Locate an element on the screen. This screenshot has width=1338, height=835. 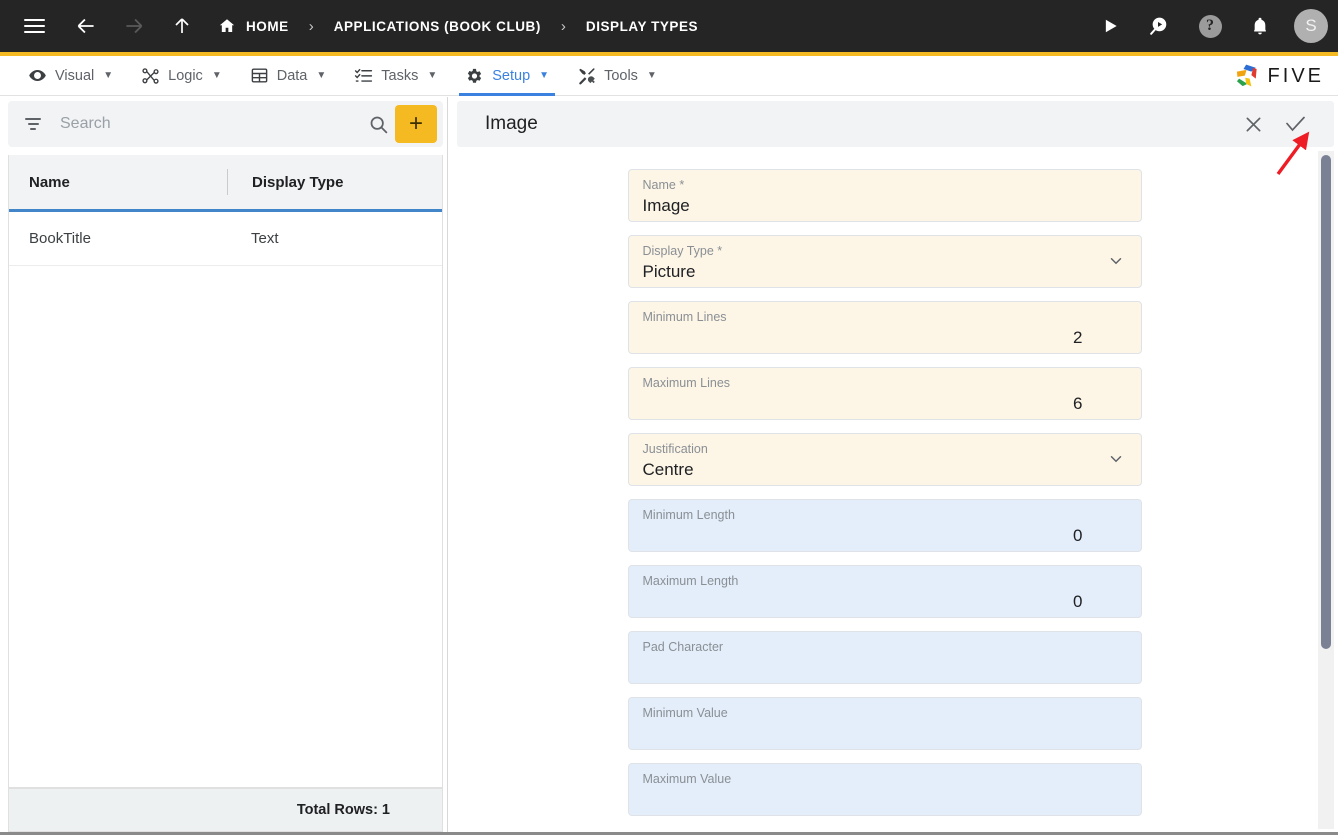
five-logo-text: FIVE is located at coordinates (1295, 75).